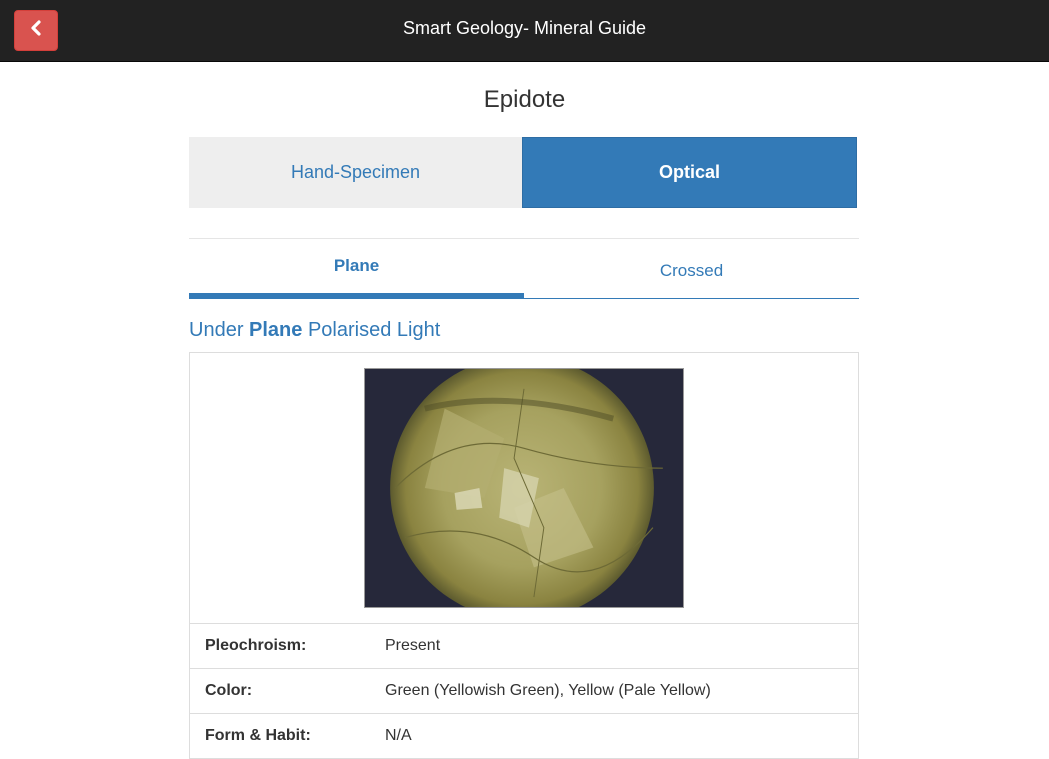 Image resolution: width=1049 pixels, height=759 pixels. Describe the element at coordinates (258, 735) in the screenshot. I see `property-label: Form & Habit:` at that location.